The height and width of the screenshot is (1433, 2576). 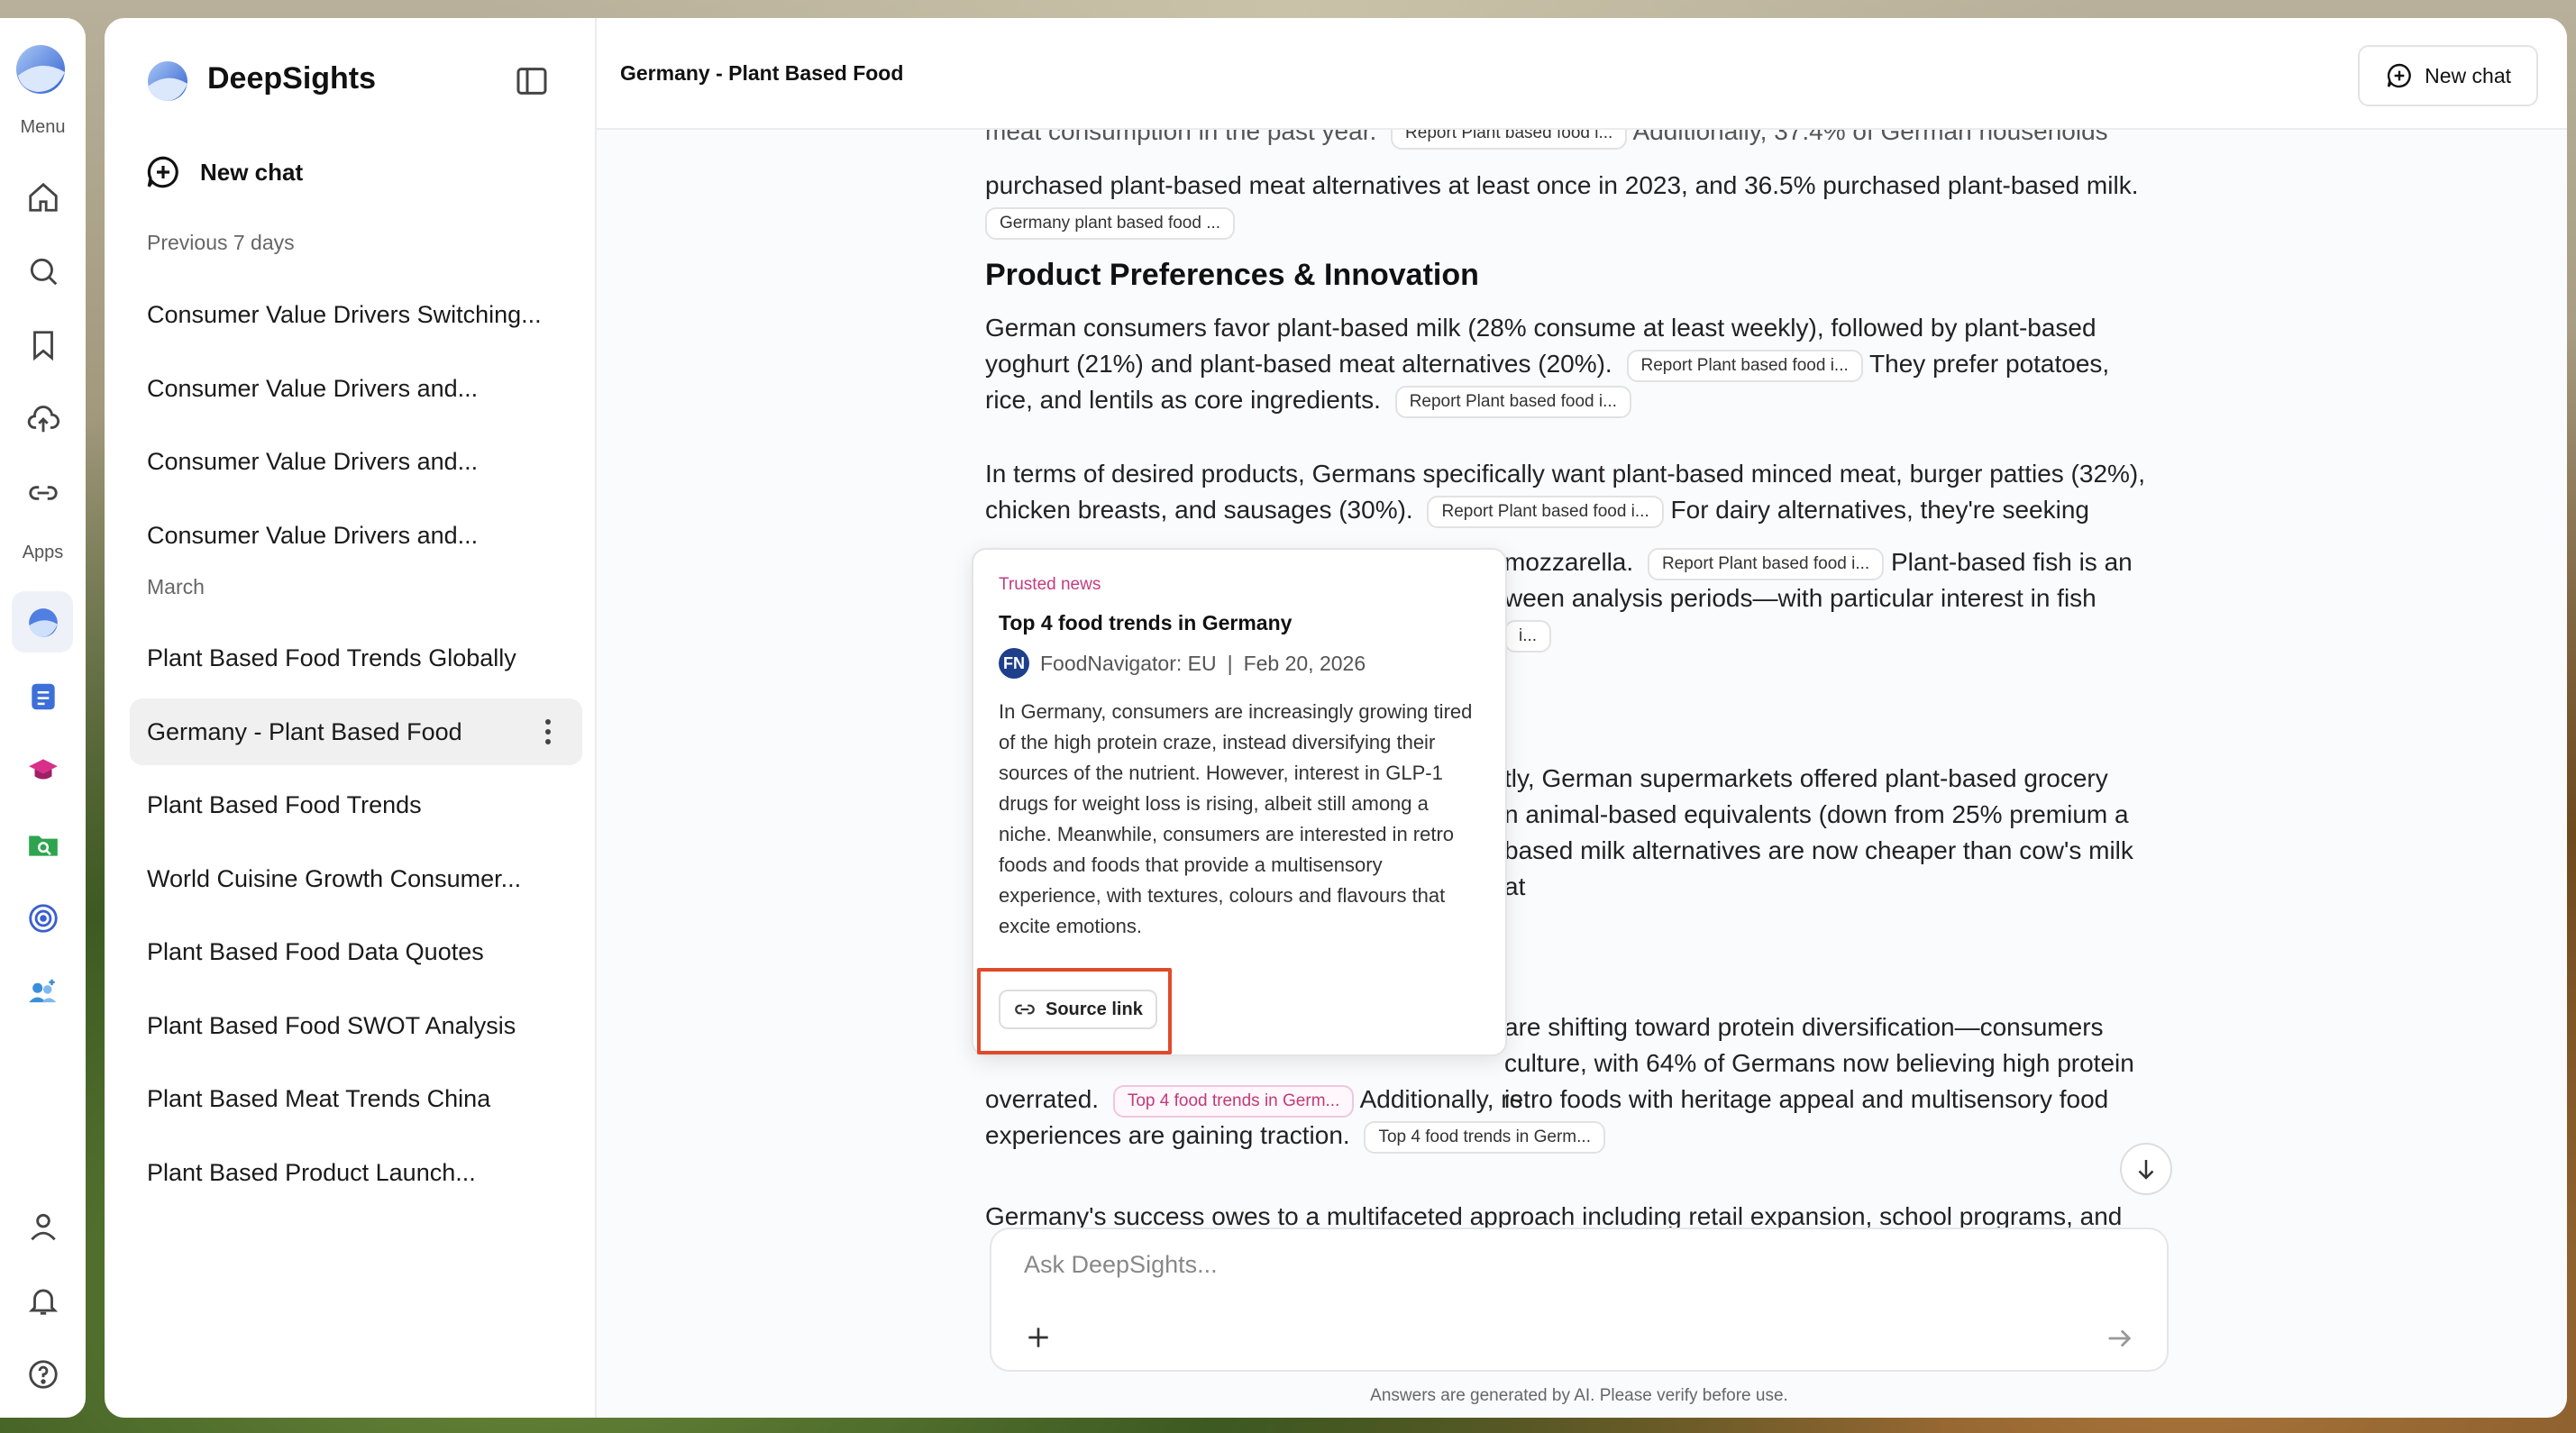 I want to click on text-fragment: overrated., so click(x=1042, y=1099).